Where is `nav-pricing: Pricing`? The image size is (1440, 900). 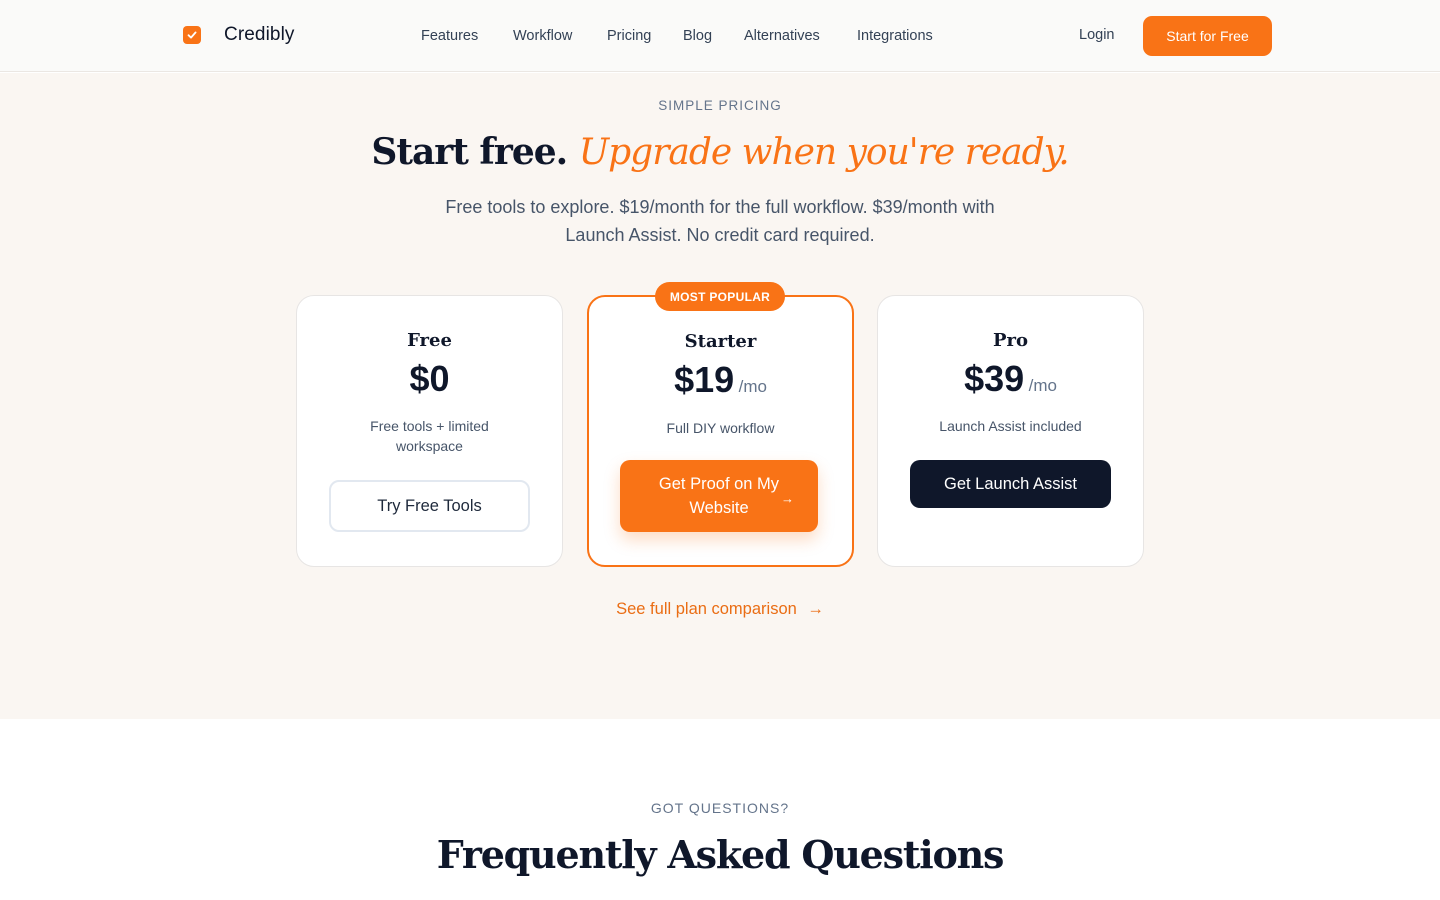 nav-pricing: Pricing is located at coordinates (629, 36).